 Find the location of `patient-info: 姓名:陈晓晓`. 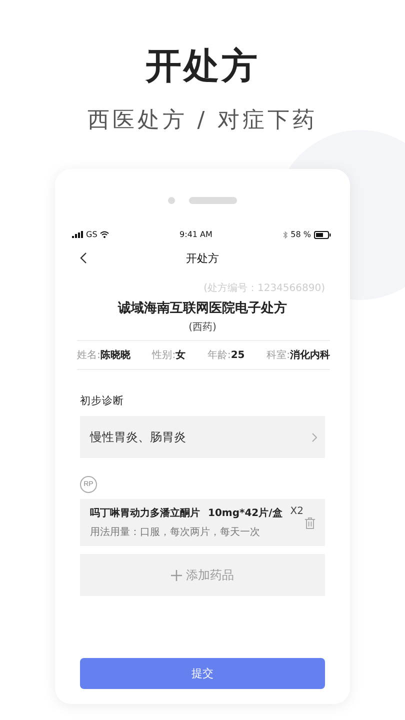

patient-info: 姓名:陈晓晓 is located at coordinates (103, 355).